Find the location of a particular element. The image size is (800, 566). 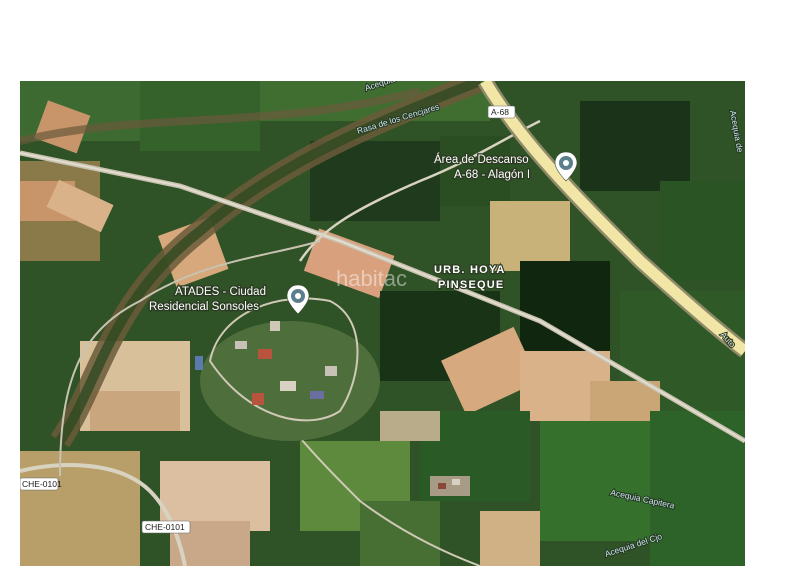

area-label-line2: PINSEQUE is located at coordinates (471, 285).